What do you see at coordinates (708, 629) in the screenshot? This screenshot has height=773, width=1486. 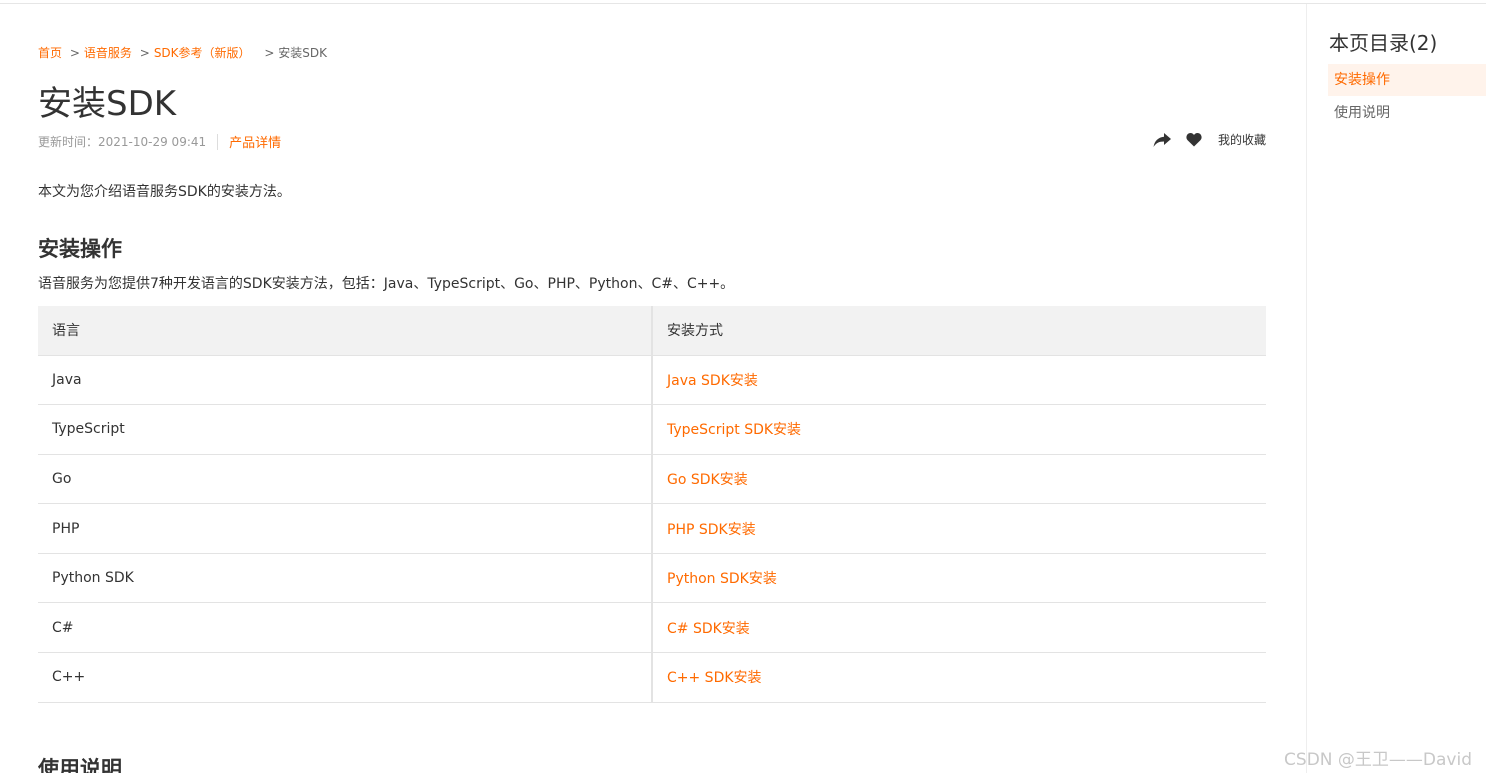 I see `install-link: C# SDK安装` at bounding box center [708, 629].